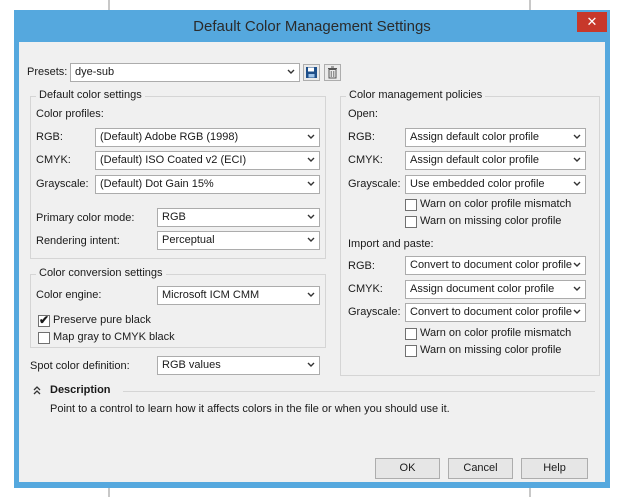 The image size is (626, 497). What do you see at coordinates (491, 265) in the screenshot?
I see `import-rgb-value: Convert to document color profile` at bounding box center [491, 265].